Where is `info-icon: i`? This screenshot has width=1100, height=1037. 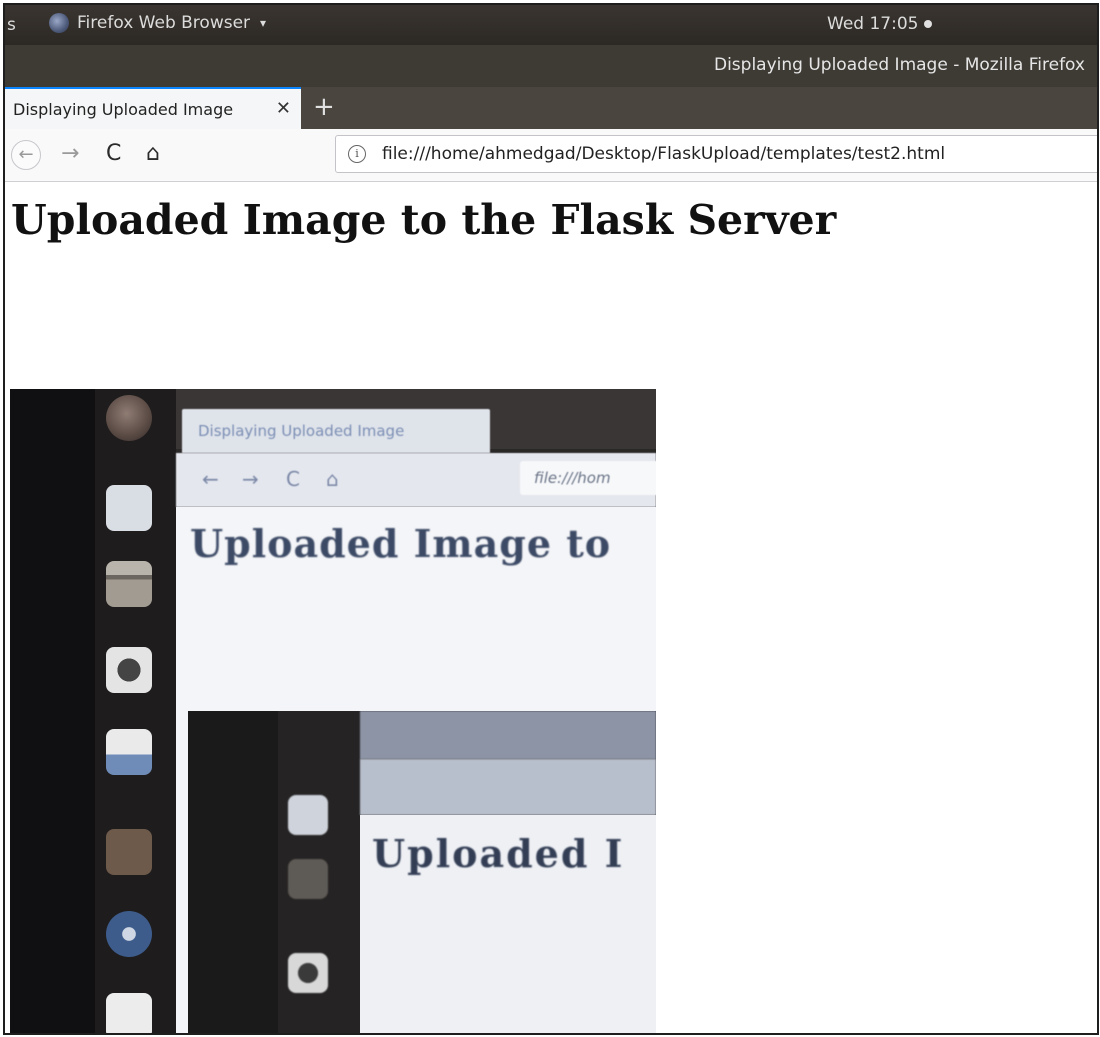 info-icon: i is located at coordinates (357, 154).